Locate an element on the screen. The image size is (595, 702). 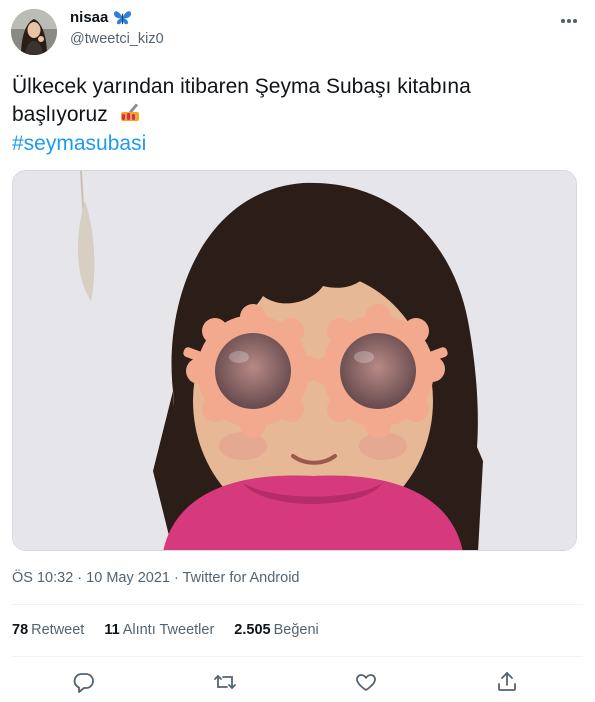
butterfly-emoji-icon is located at coordinates (122, 18).